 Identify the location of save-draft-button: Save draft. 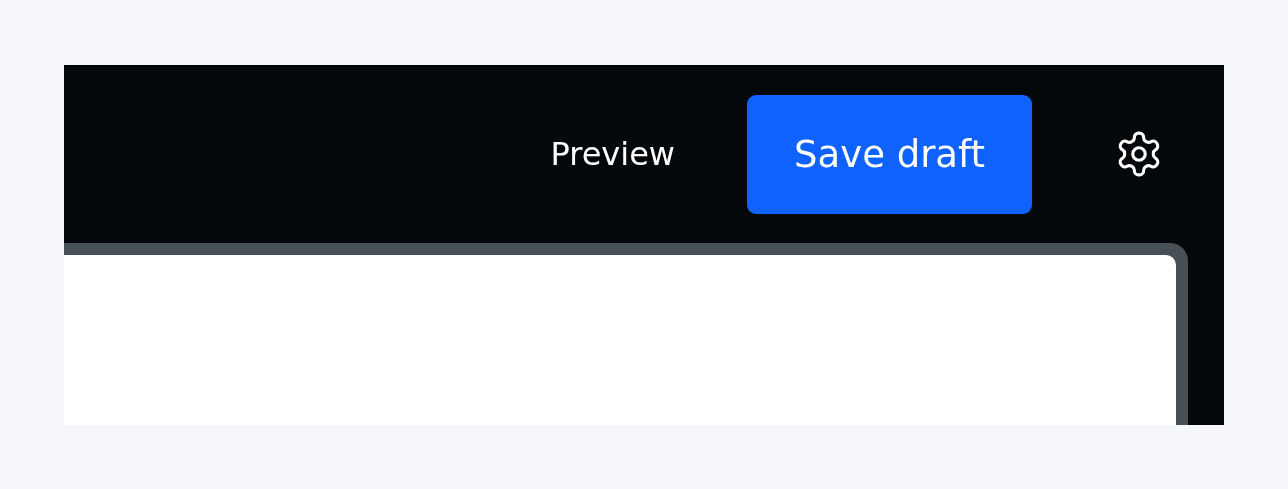
(889, 154).